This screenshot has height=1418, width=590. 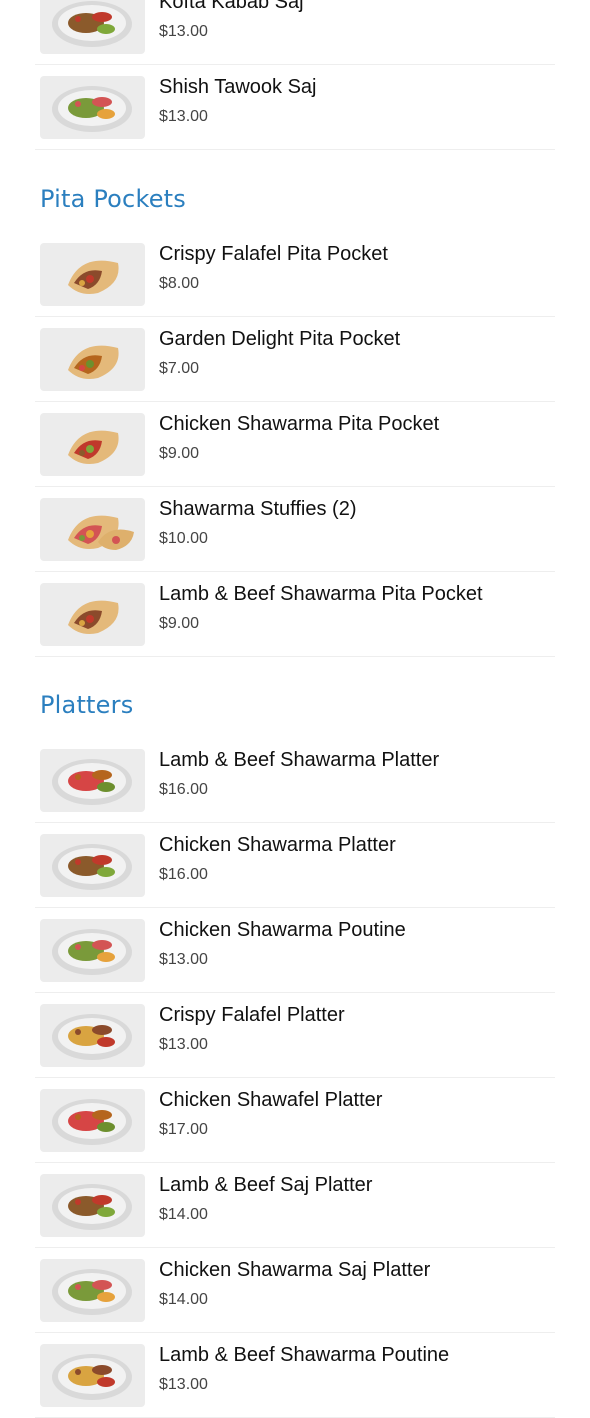 What do you see at coordinates (266, 1185) in the screenshot?
I see `item-name: Lamb & Beef Saj Platter` at bounding box center [266, 1185].